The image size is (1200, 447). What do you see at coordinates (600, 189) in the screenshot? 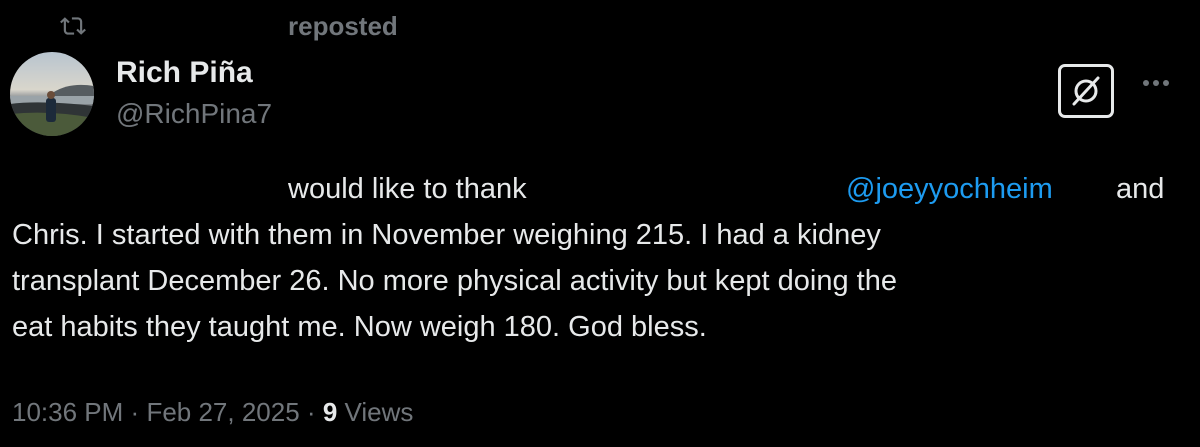
I see `tweet-line: would like to thank @joeyyochheim and` at bounding box center [600, 189].